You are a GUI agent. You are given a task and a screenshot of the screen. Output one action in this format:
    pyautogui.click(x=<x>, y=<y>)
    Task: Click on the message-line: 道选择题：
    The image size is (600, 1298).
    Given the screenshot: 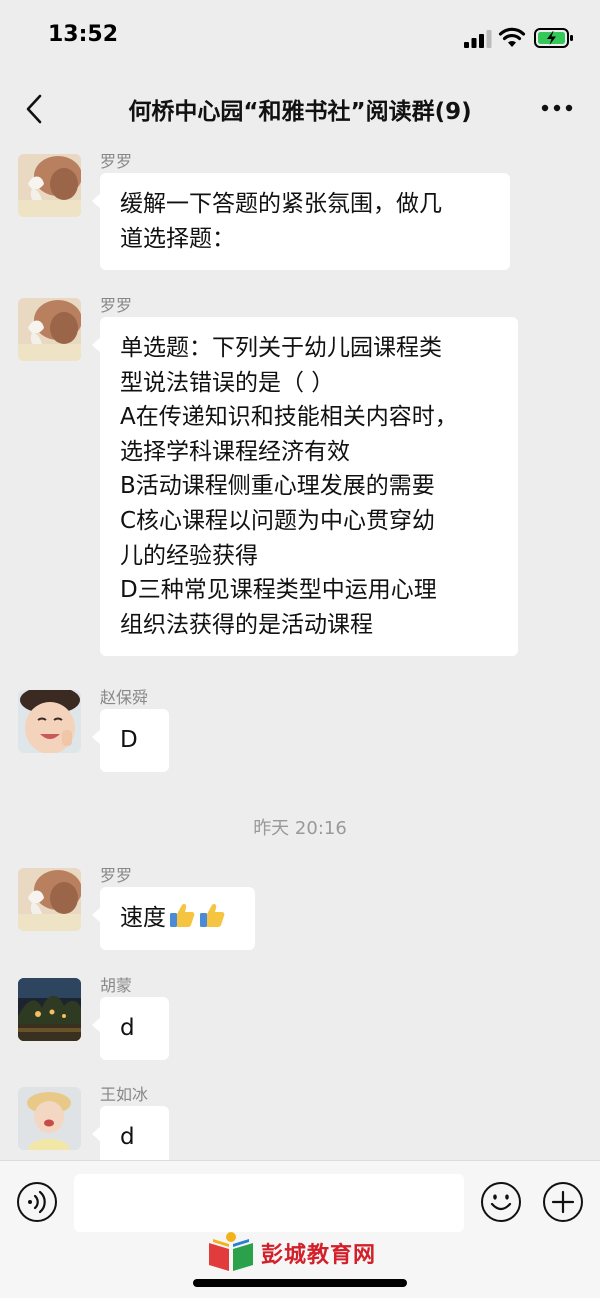 What is the action you would take?
    pyautogui.click(x=177, y=238)
    